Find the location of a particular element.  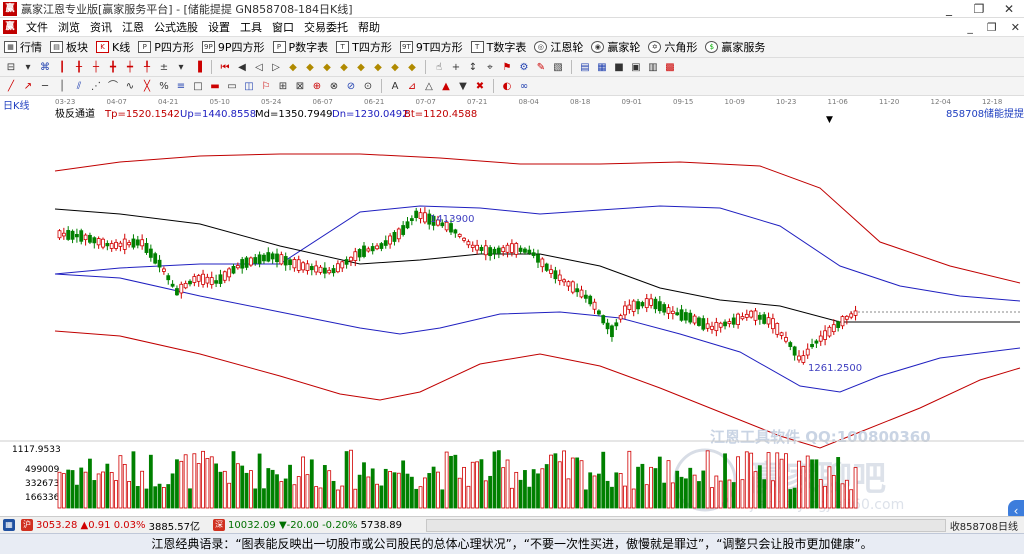

gann-tool-icon: ╳ is located at coordinates (147, 86).